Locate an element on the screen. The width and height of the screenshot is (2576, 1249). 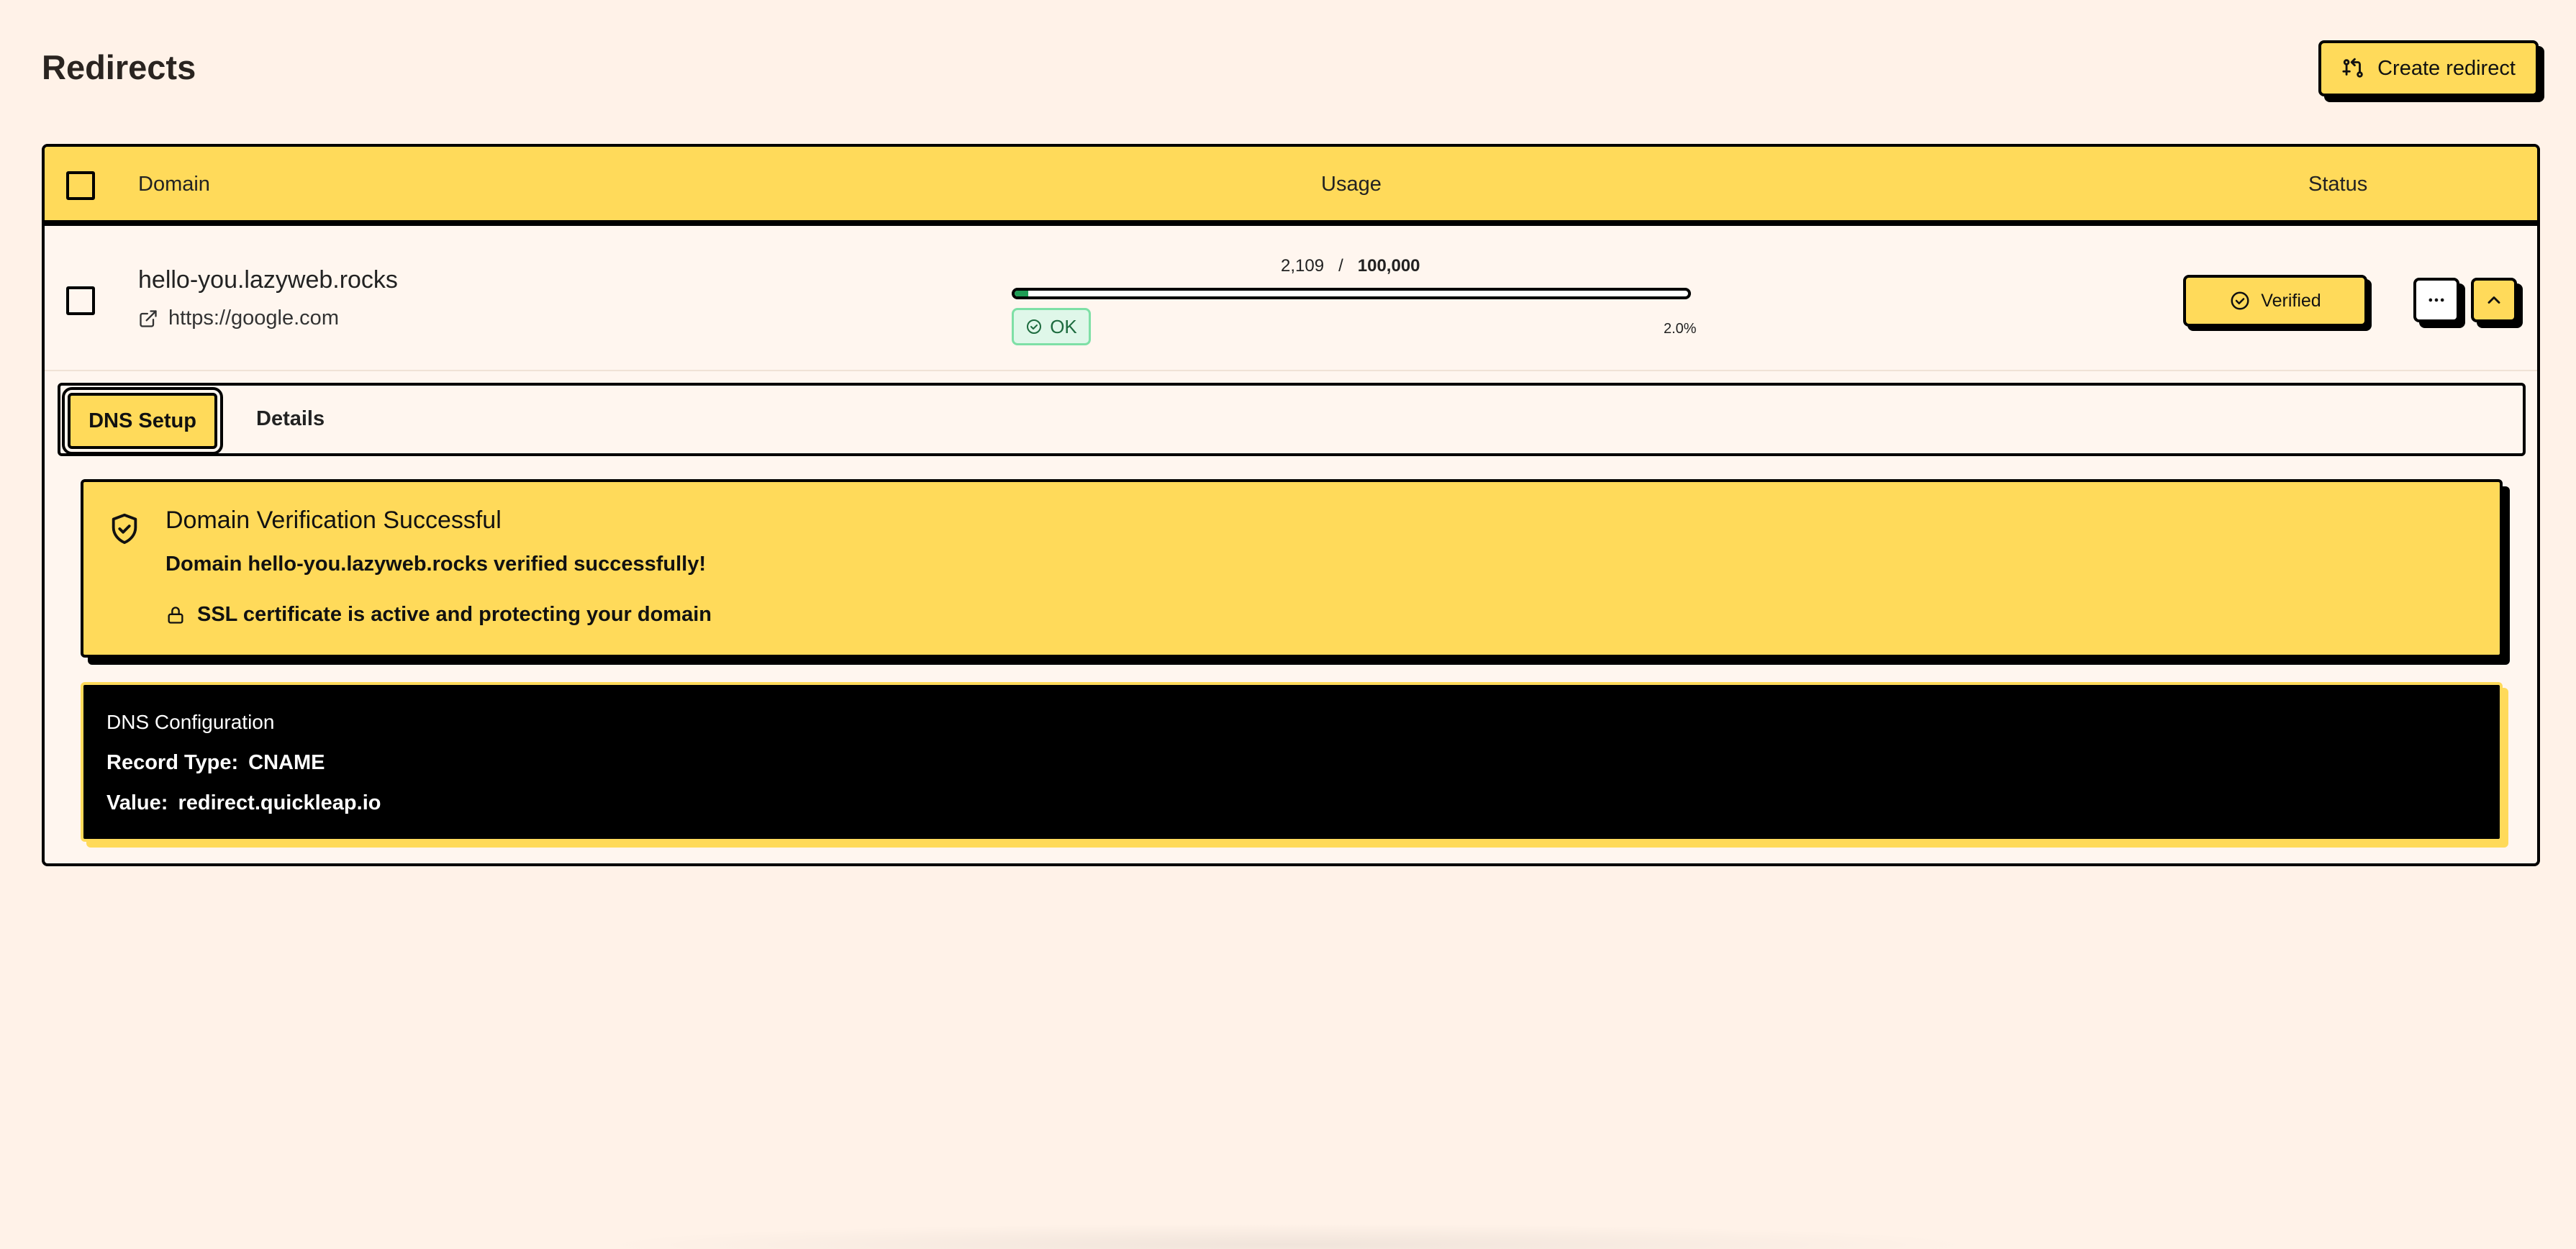
dns-record-type: Record Type: CNAME is located at coordinates (215, 763).